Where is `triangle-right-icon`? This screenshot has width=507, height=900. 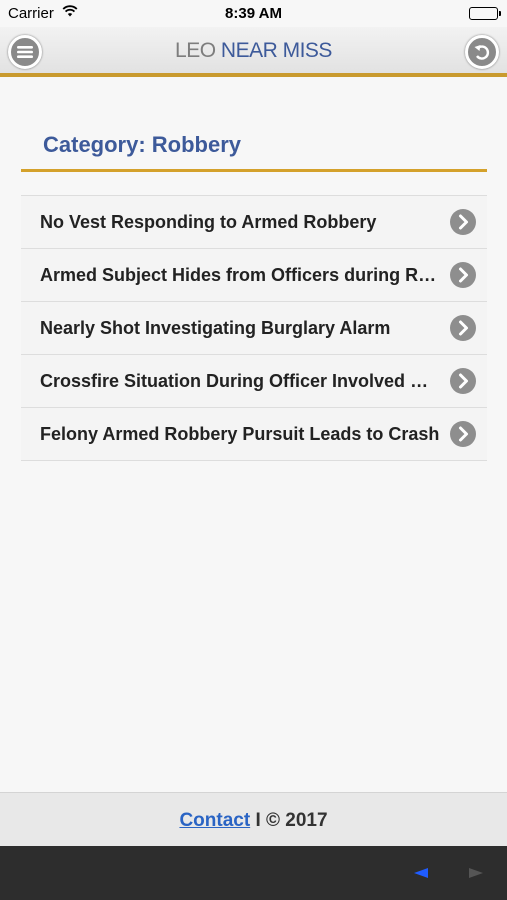
triangle-right-icon is located at coordinates (476, 873).